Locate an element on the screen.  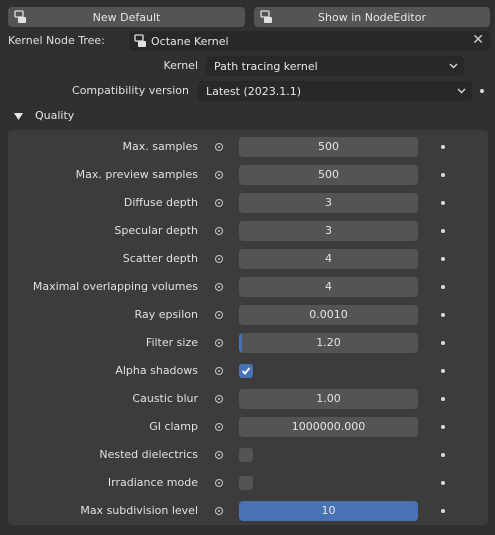
property-row: Max. samples 500 is located at coordinates (248, 147).